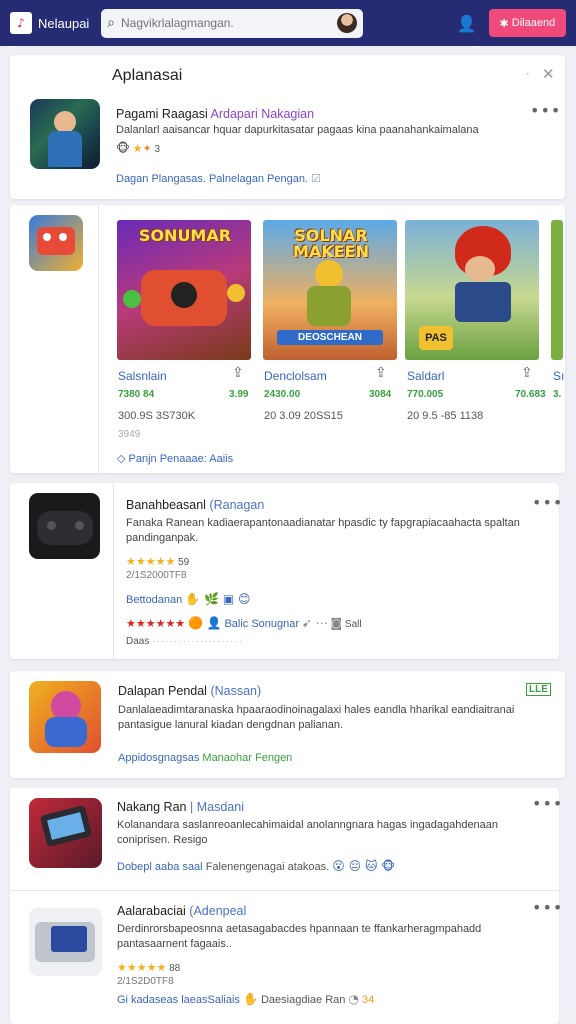  Describe the element at coordinates (185, 235) in the screenshot. I see `art-title: SONUMAR` at that location.